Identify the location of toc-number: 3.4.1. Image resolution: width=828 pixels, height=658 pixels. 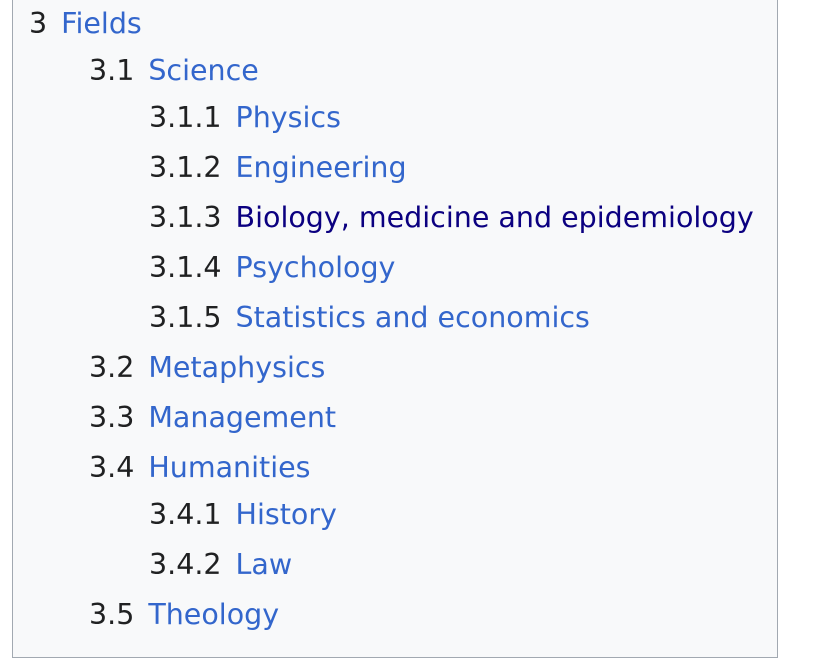
(185, 514).